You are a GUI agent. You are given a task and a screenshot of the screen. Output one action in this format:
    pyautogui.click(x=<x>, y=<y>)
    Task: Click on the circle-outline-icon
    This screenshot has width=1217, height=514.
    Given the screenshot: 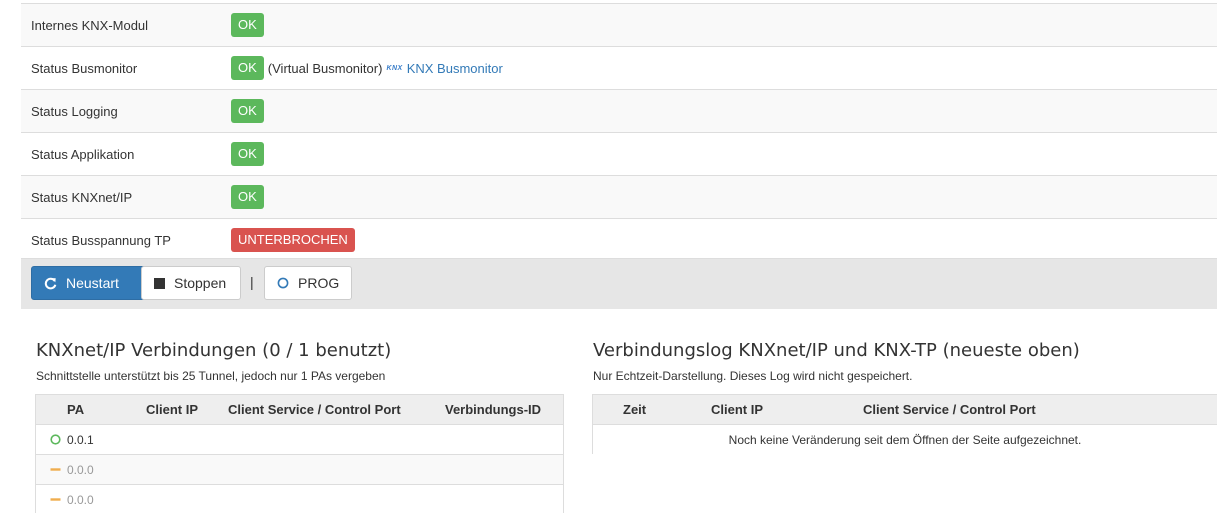 What is the action you would take?
    pyautogui.click(x=283, y=283)
    